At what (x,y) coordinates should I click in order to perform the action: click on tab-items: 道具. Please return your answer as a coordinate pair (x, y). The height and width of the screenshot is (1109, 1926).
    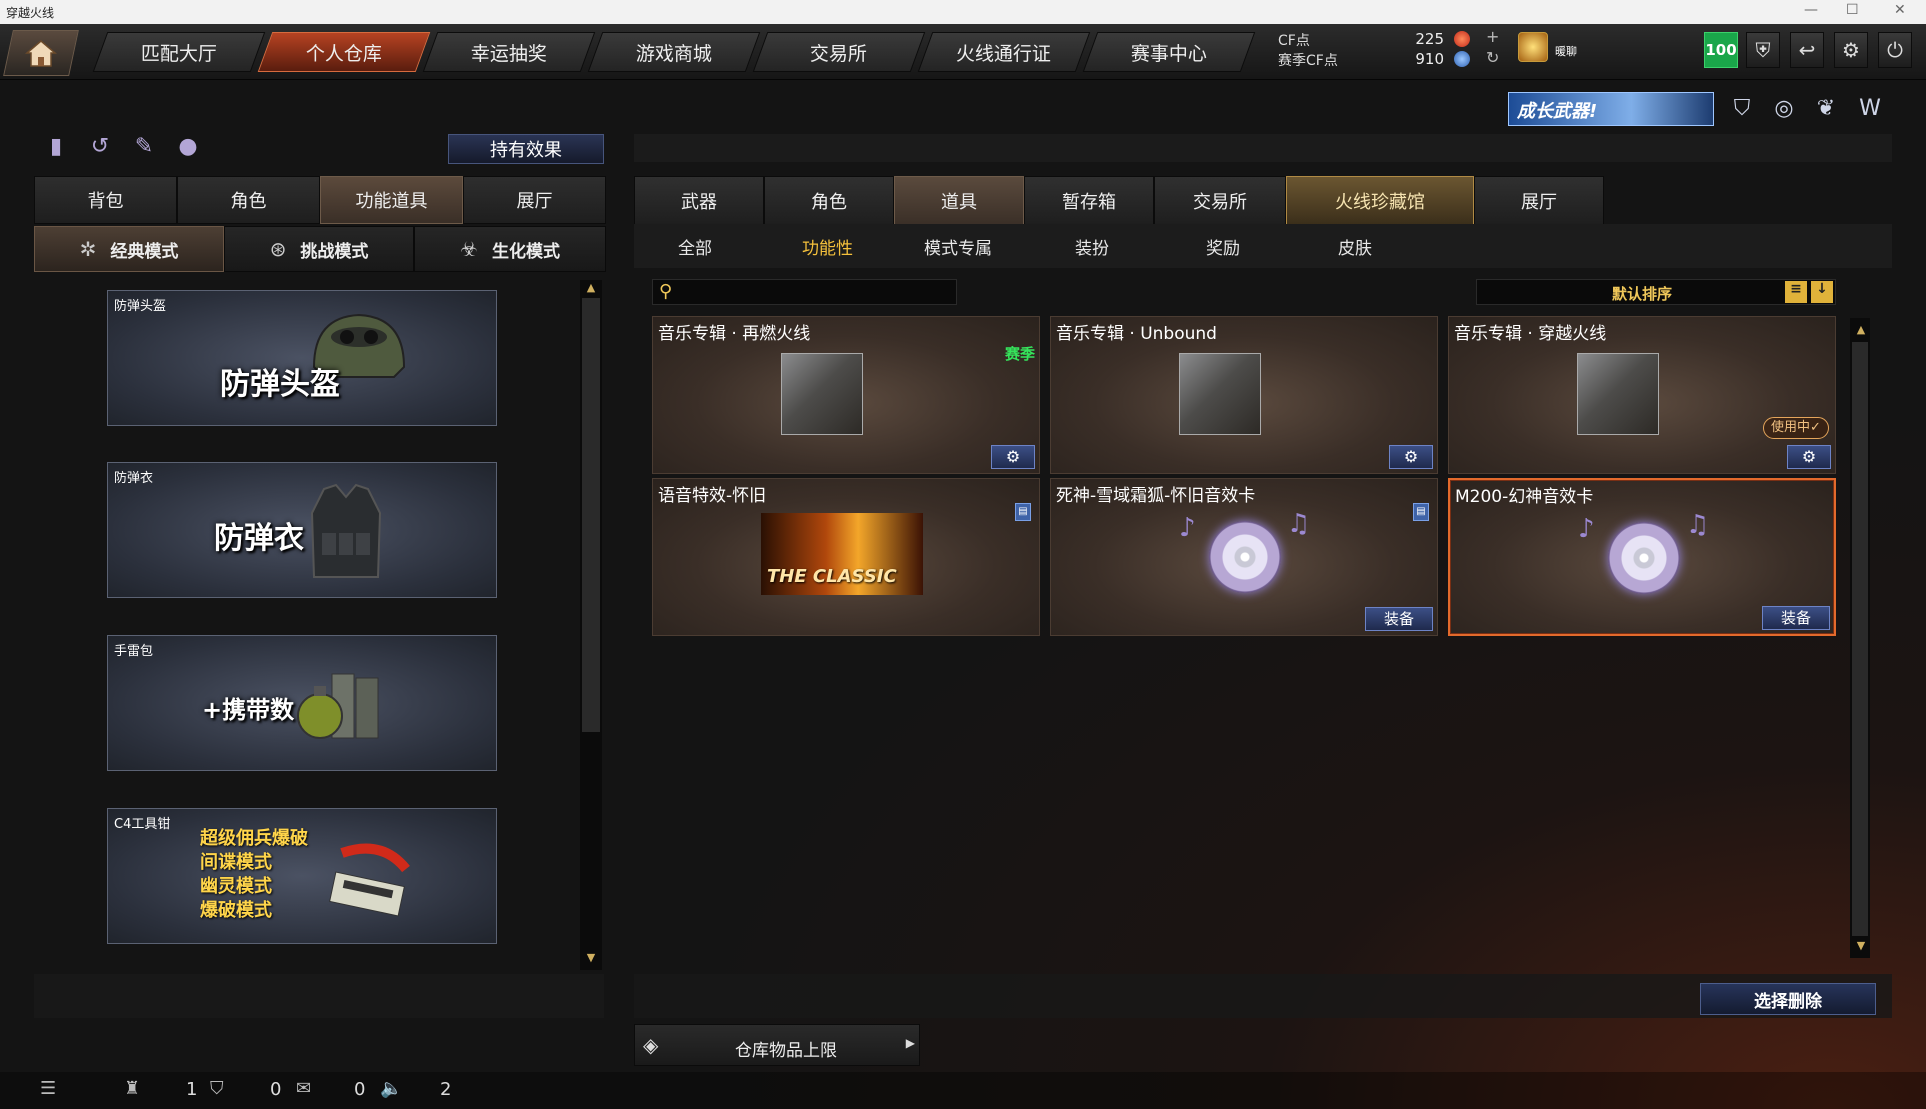
    Looking at the image, I should click on (959, 201).